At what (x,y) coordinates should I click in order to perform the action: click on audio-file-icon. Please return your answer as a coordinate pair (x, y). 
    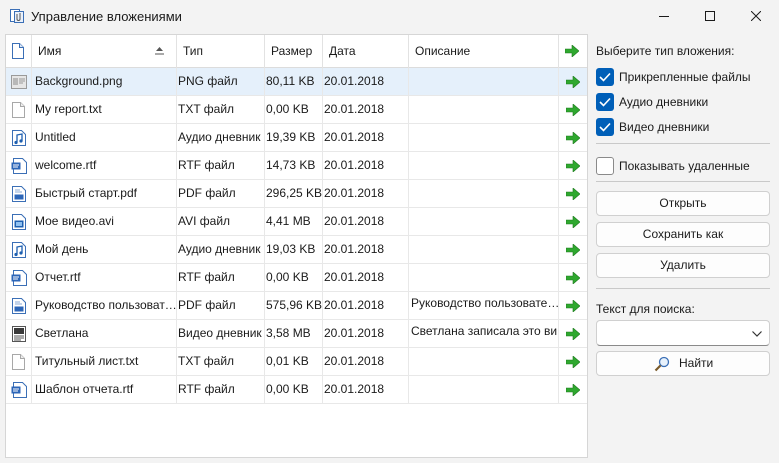
    Looking at the image, I should click on (19, 249).